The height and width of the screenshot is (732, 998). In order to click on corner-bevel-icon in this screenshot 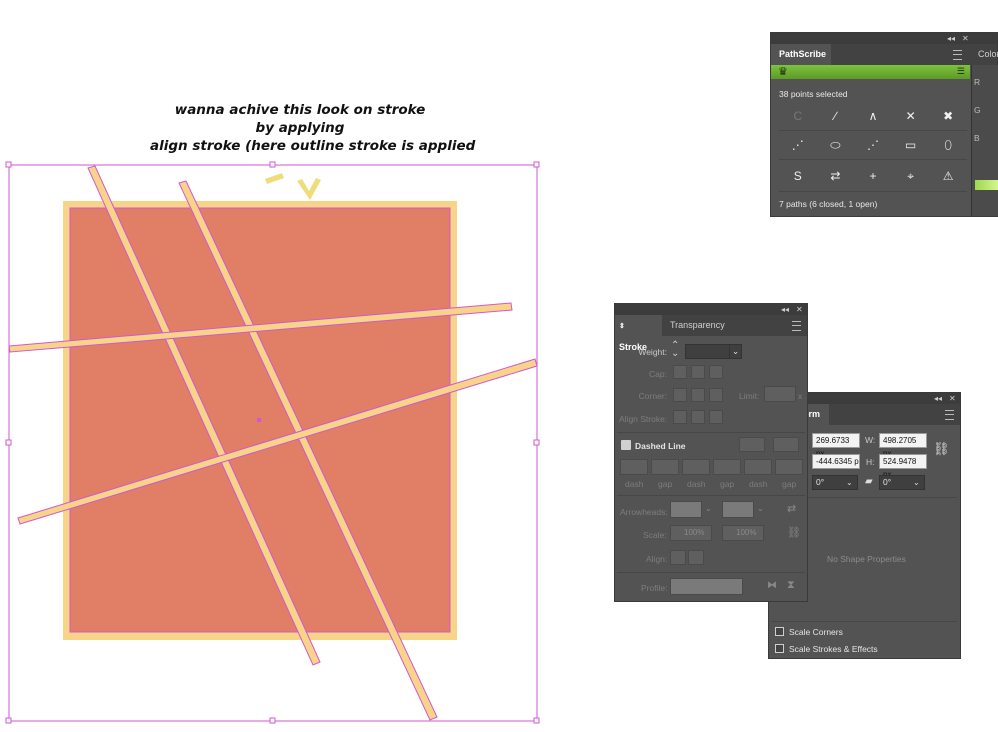, I will do `click(716, 395)`.